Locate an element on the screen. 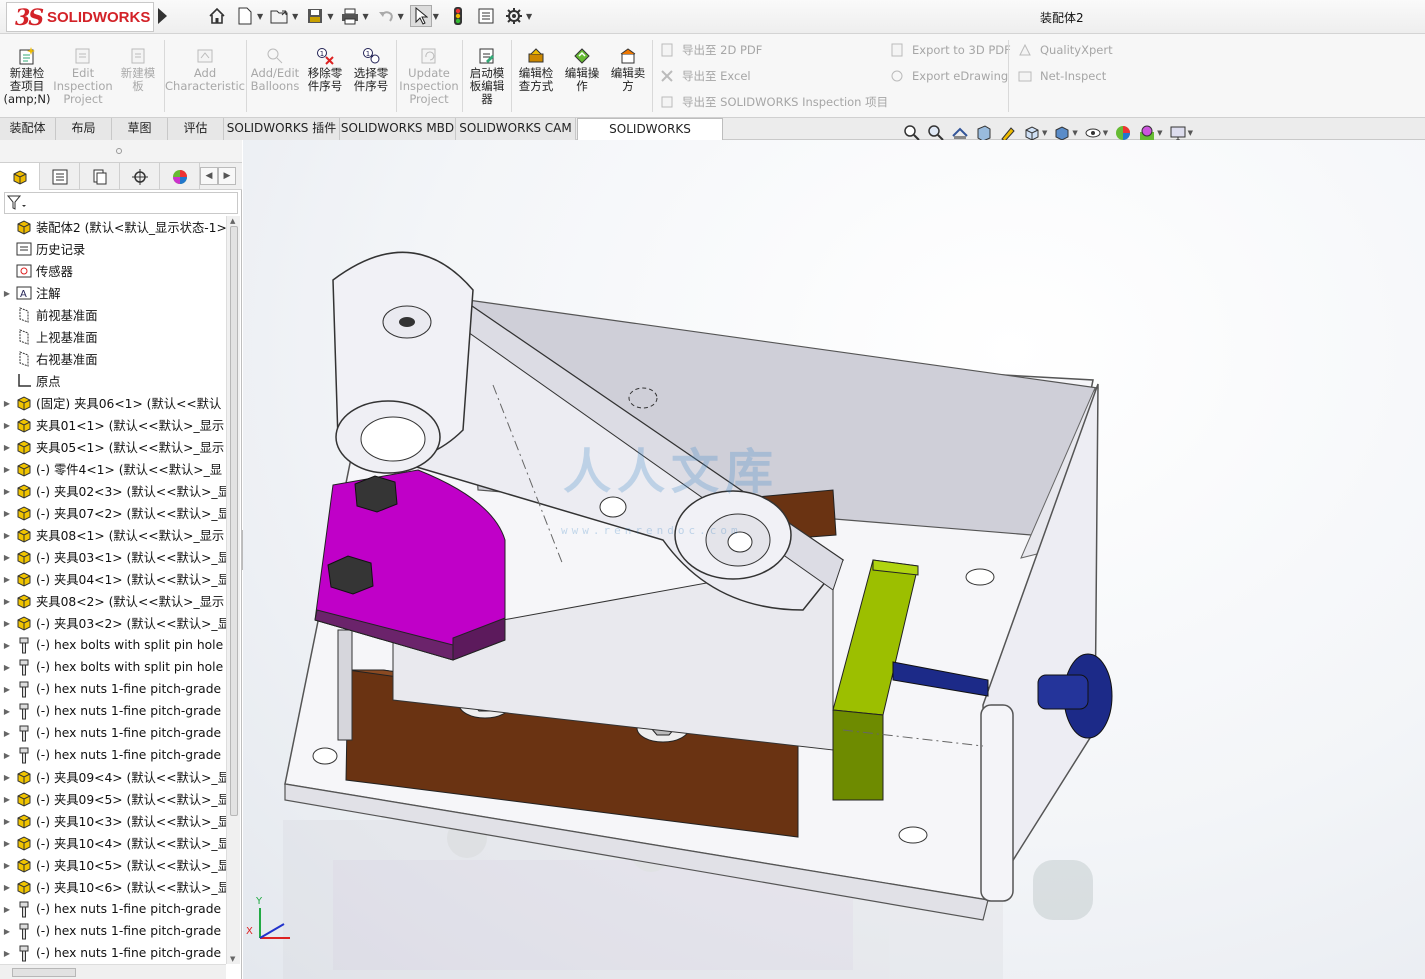 The image size is (1425, 979). update-inspection-project-button: Update Inspection Project is located at coordinates (429, 76).